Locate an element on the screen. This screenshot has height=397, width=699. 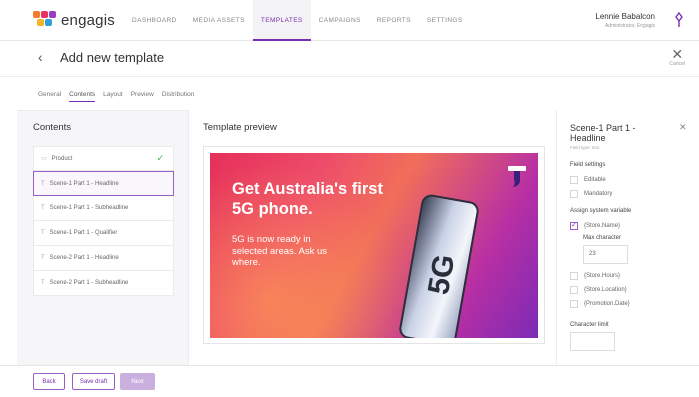
mandatory-checkbox is located at coordinates (574, 194).